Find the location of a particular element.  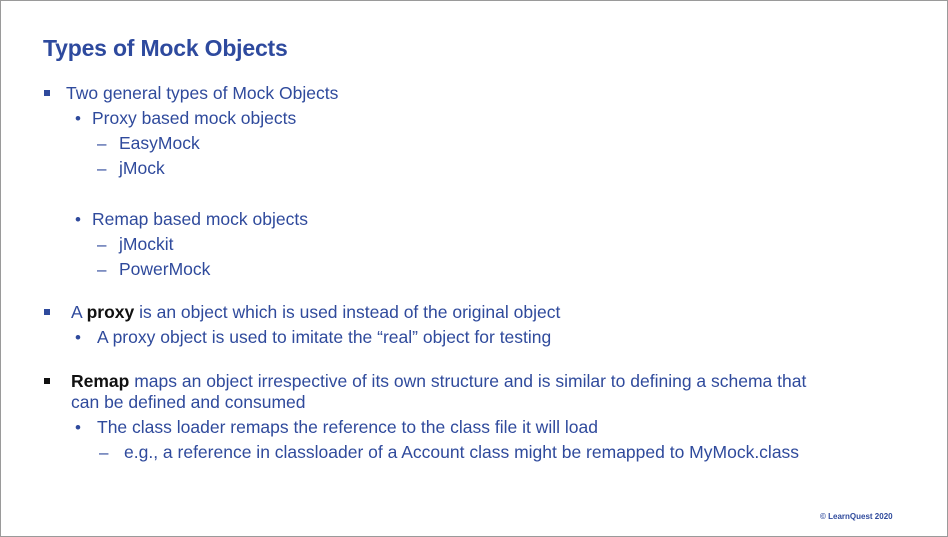

bullet-text: PowerMock is located at coordinates (165, 269).